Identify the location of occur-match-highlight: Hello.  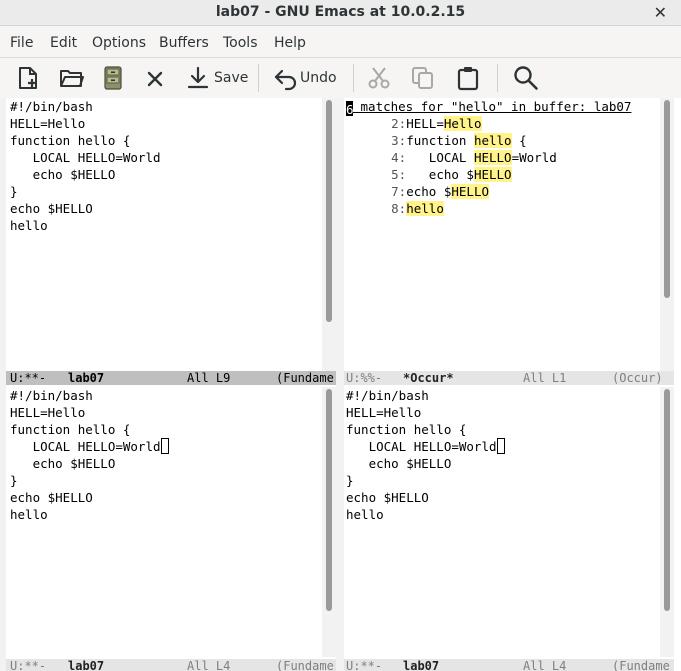
(462, 123).